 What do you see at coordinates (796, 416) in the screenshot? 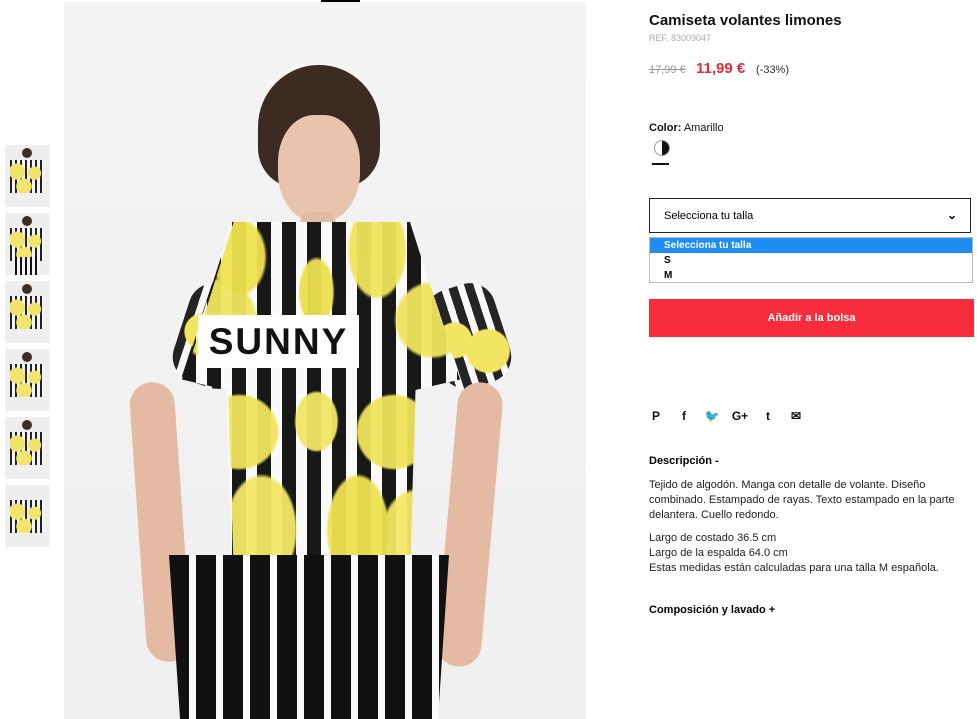
I see `email-icon: ✉` at bounding box center [796, 416].